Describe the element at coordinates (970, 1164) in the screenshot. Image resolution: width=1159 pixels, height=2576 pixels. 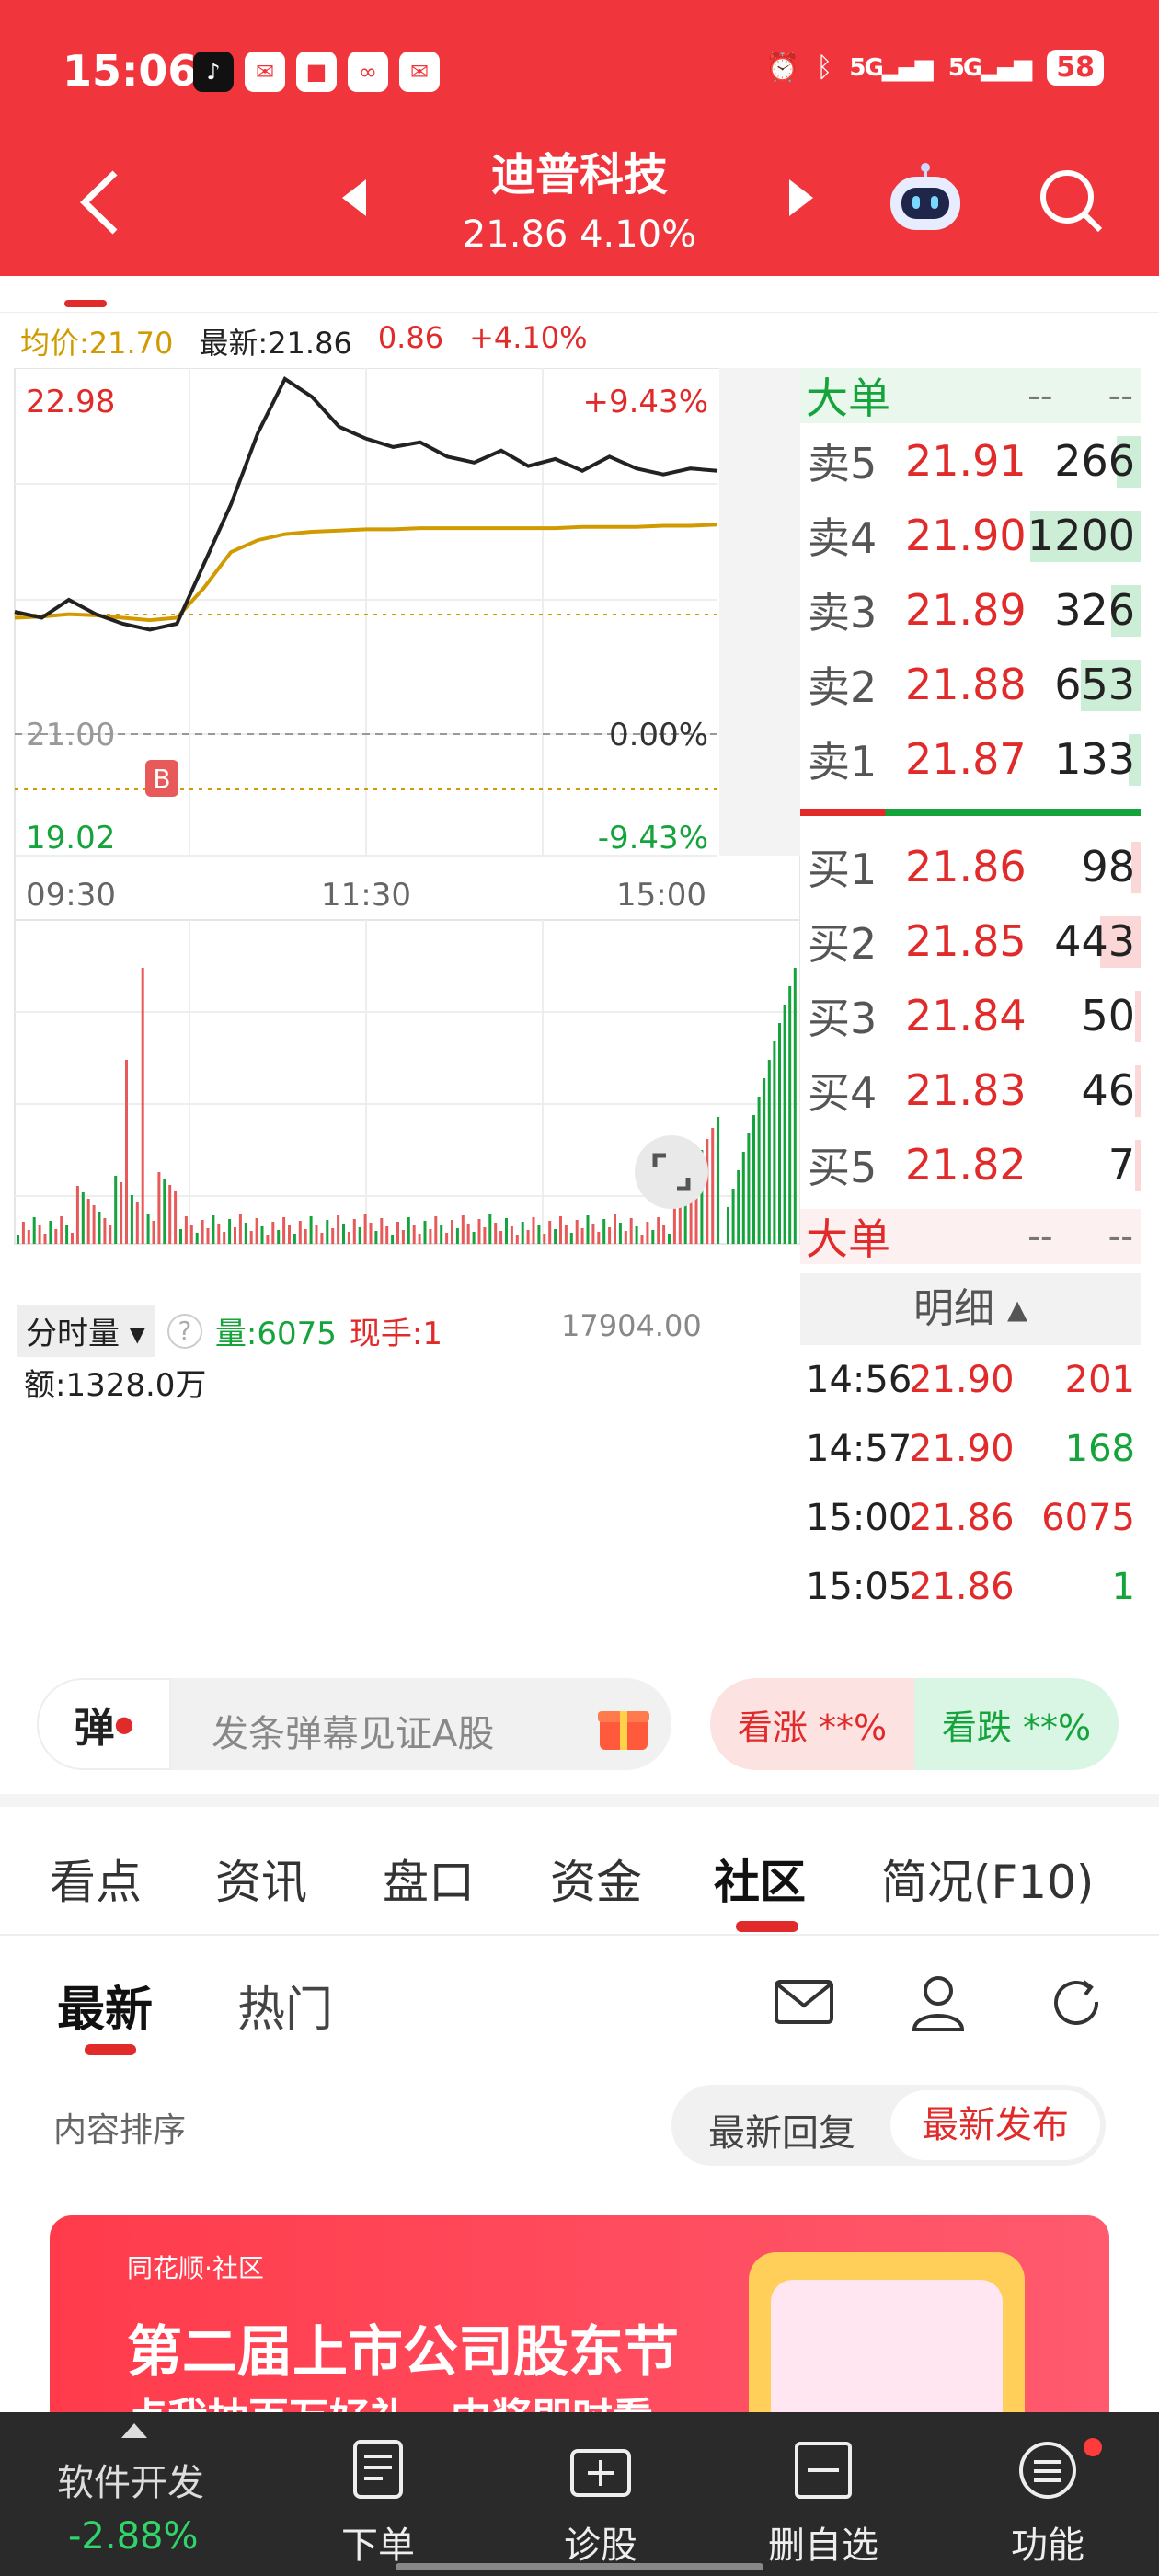
I see `order-row: 买5 21.82 7` at that location.